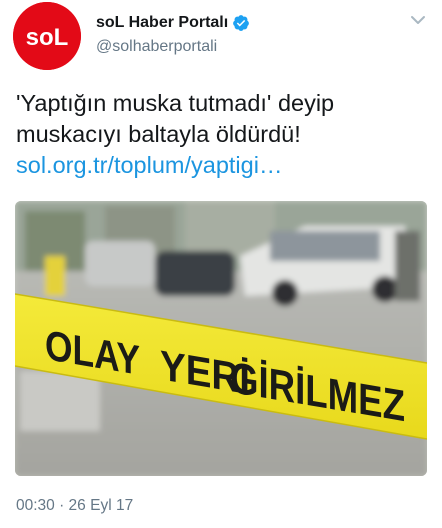  Describe the element at coordinates (74, 506) in the screenshot. I see `timestamp: 00:30 · 26 Eyl 17` at that location.